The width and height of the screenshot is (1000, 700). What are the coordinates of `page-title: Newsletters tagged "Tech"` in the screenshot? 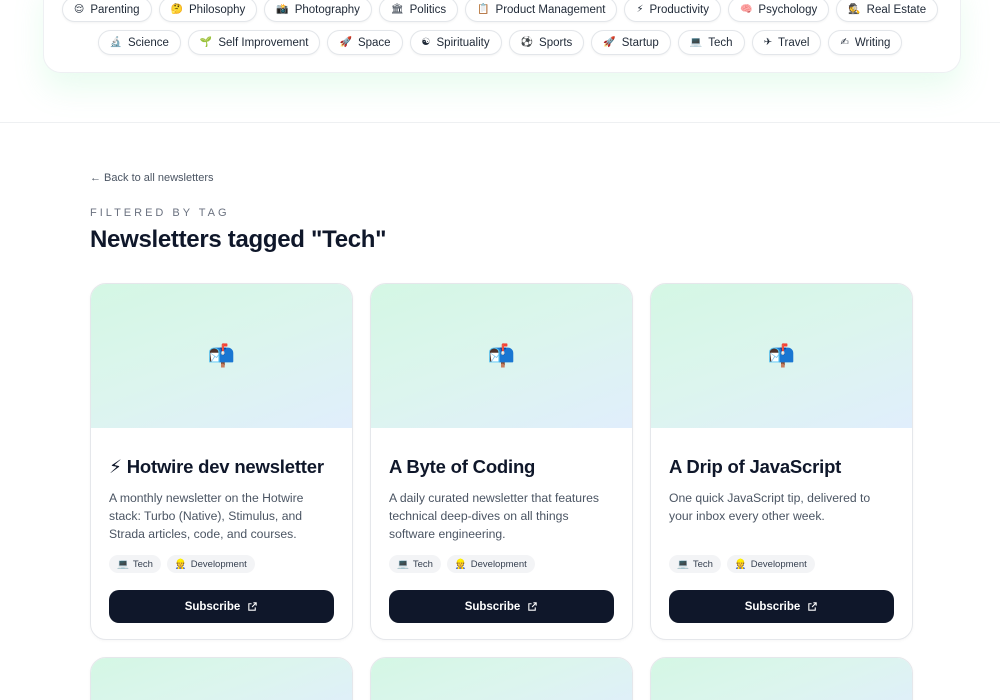 It's located at (238, 239).